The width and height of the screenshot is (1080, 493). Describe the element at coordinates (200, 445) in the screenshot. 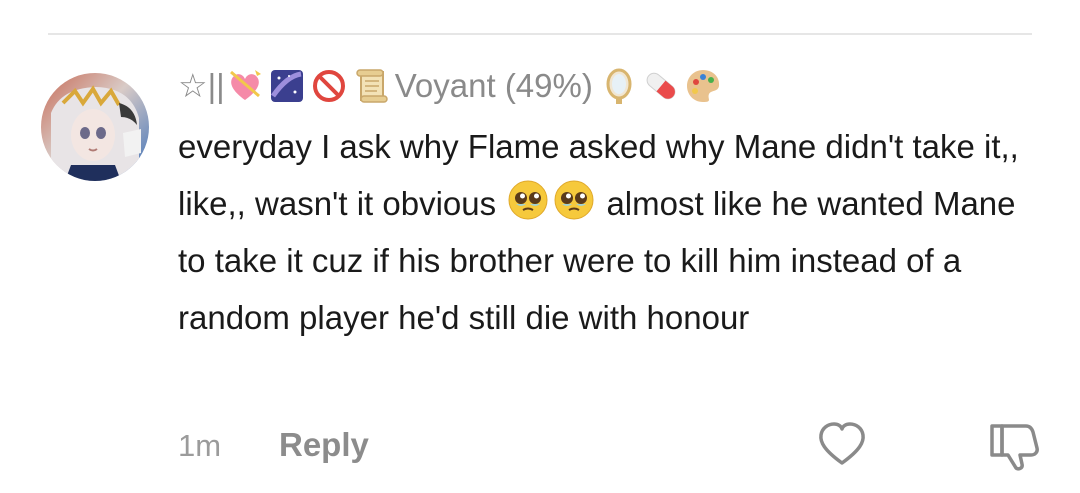

I see `timestamp: 1m` at that location.